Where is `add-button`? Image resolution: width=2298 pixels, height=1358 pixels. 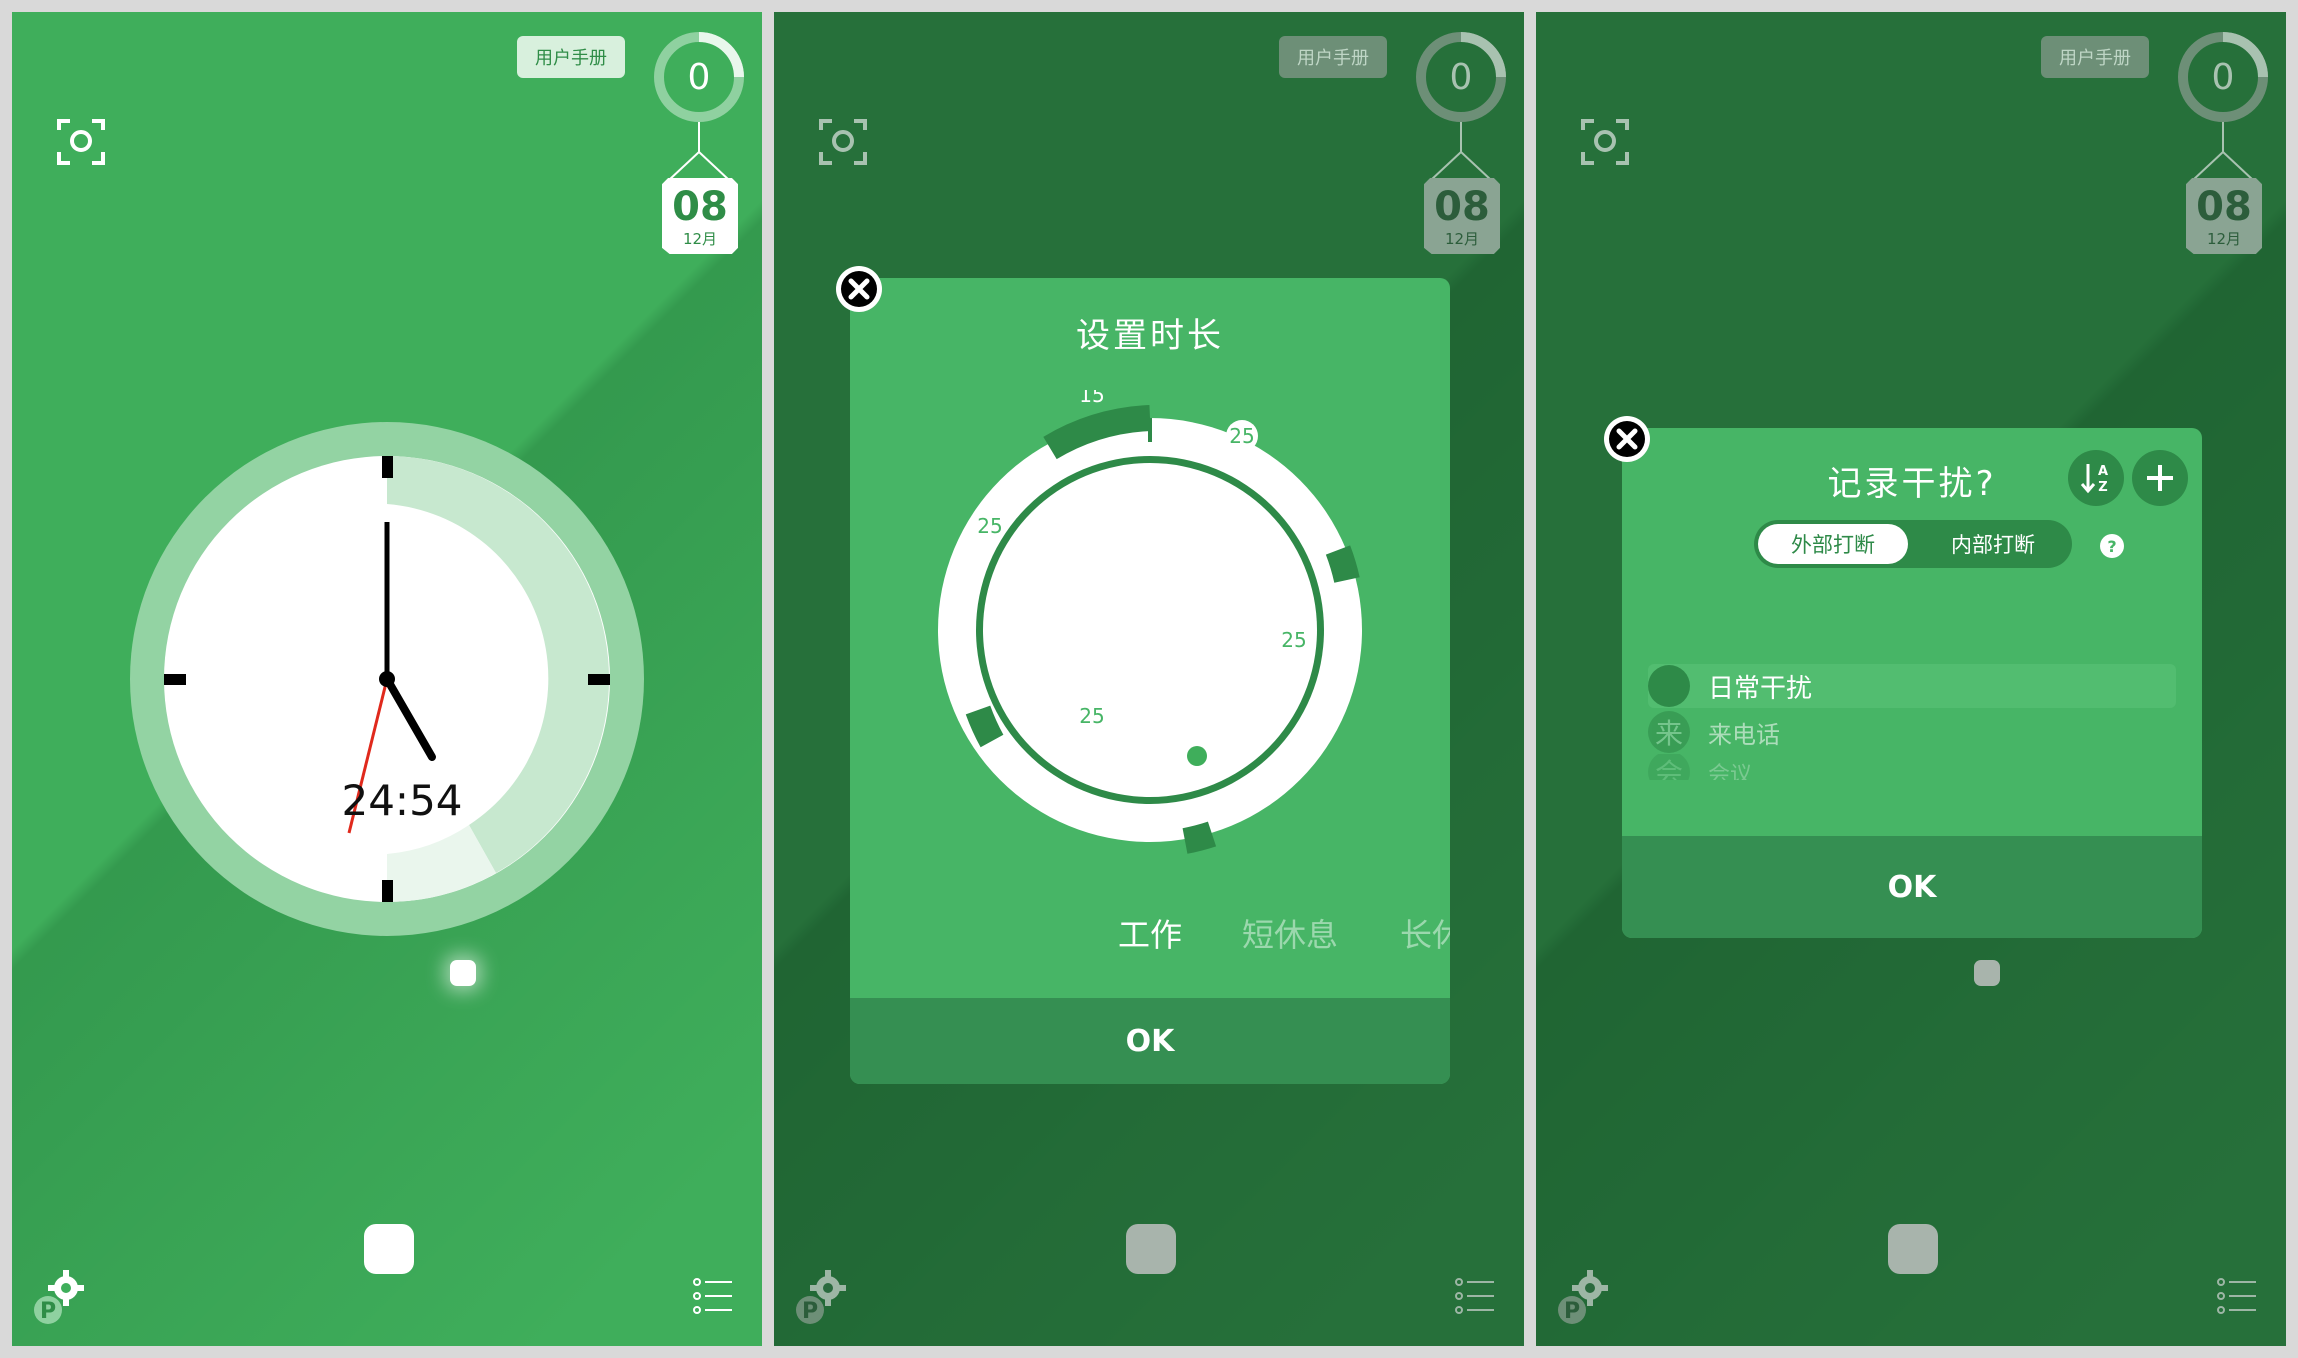 add-button is located at coordinates (2160, 478).